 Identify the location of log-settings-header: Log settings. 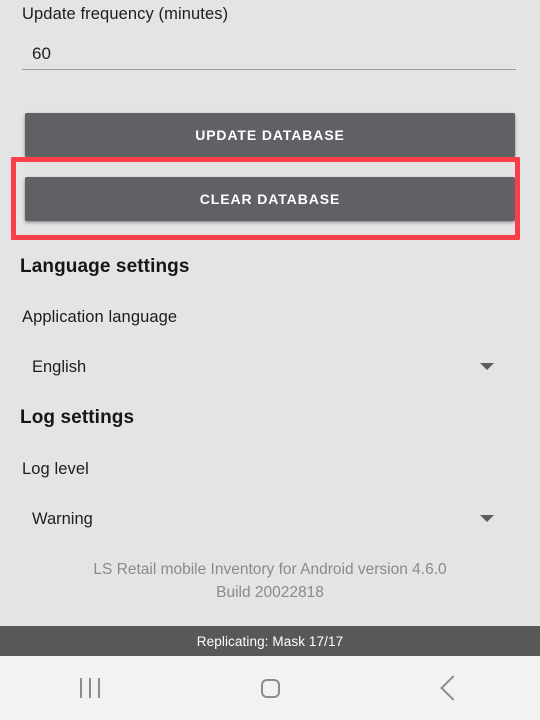
(77, 417).